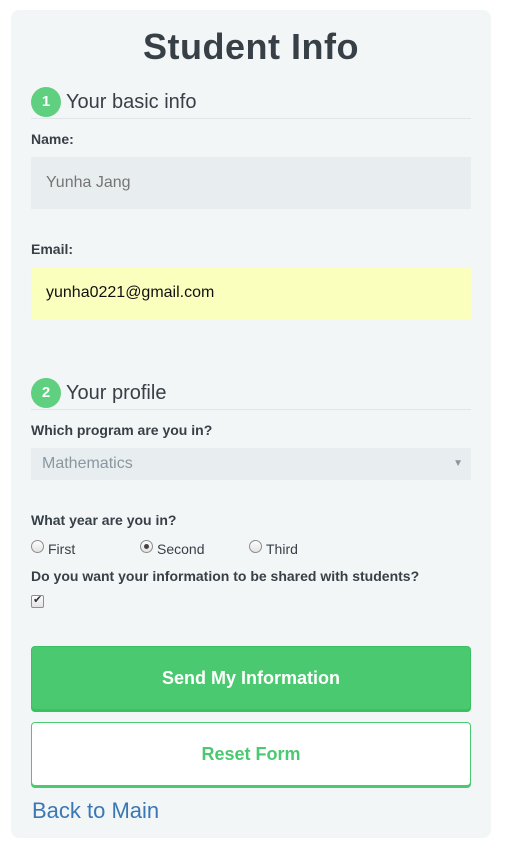 This screenshot has height=854, width=506. Describe the element at coordinates (122, 430) in the screenshot. I see `program-label: Which program are you in?` at that location.